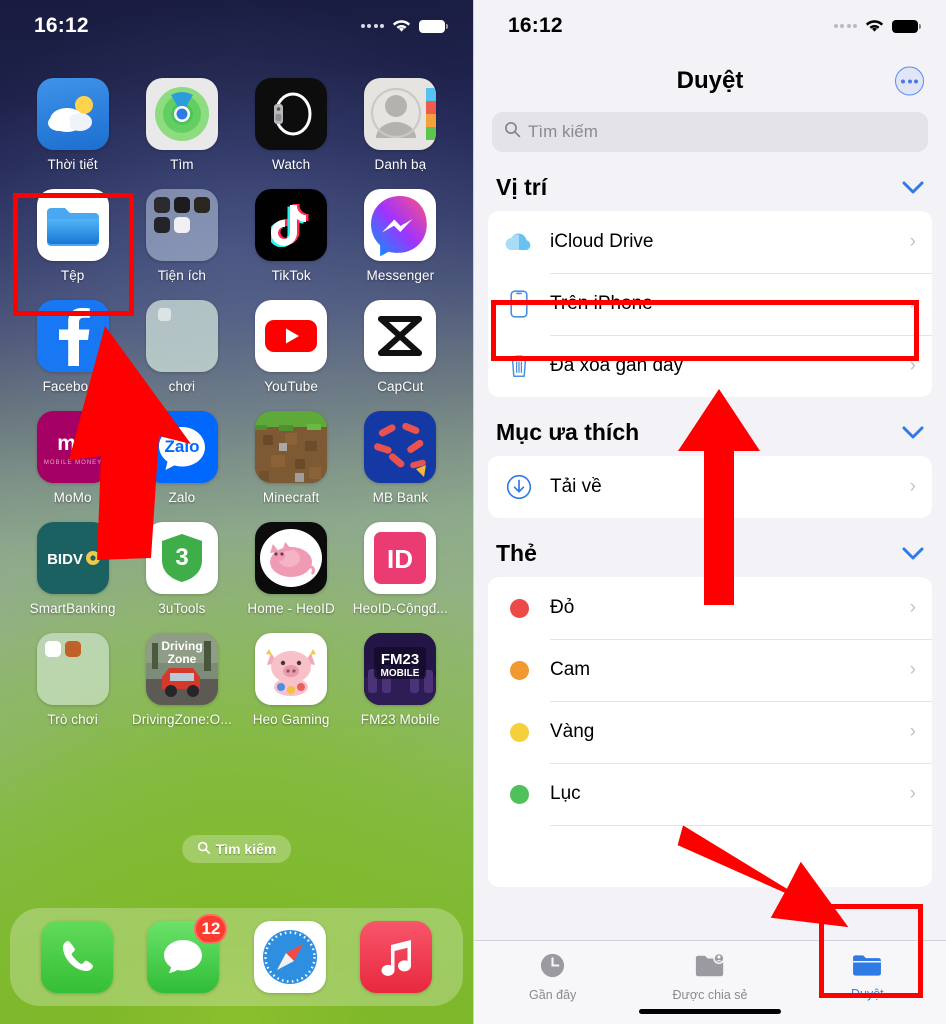 This screenshot has height=1024, width=946. I want to click on search-input: Tìm kiếm, so click(710, 132).